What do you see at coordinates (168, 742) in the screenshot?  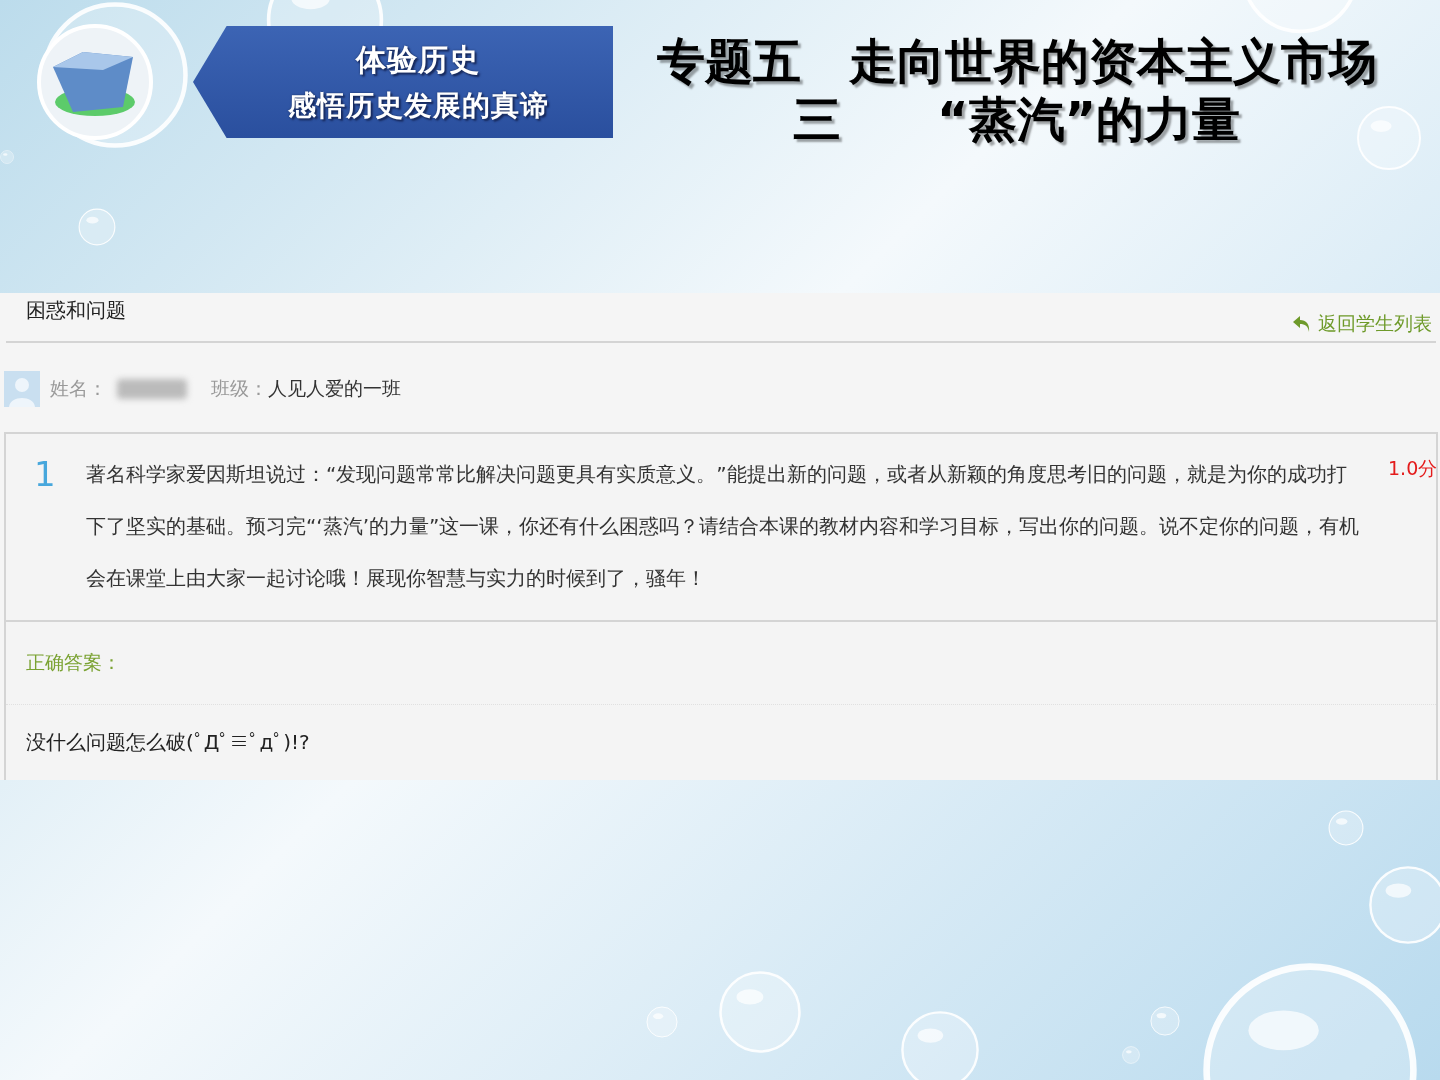 I see `answer-text: 没什么问题怎么破(ﾟДﾟ≡ﾟдﾟ)!?` at bounding box center [168, 742].